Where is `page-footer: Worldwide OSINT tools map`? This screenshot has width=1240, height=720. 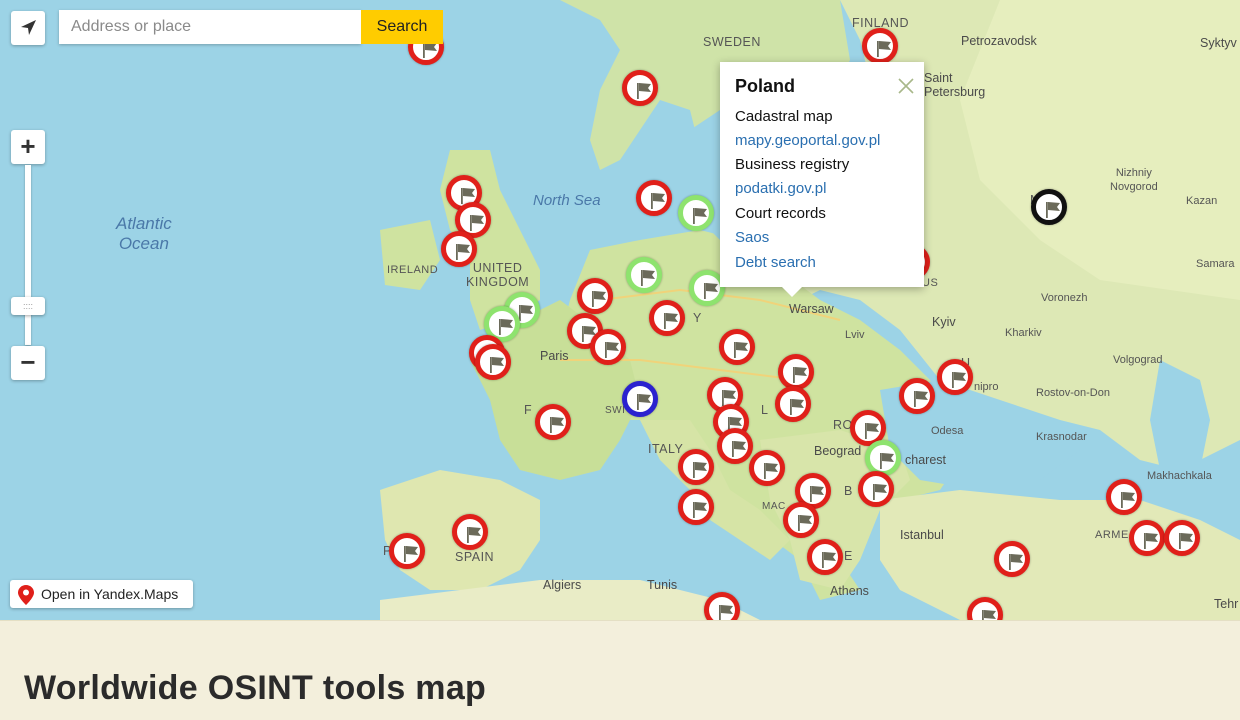 page-footer: Worldwide OSINT tools map is located at coordinates (620, 670).